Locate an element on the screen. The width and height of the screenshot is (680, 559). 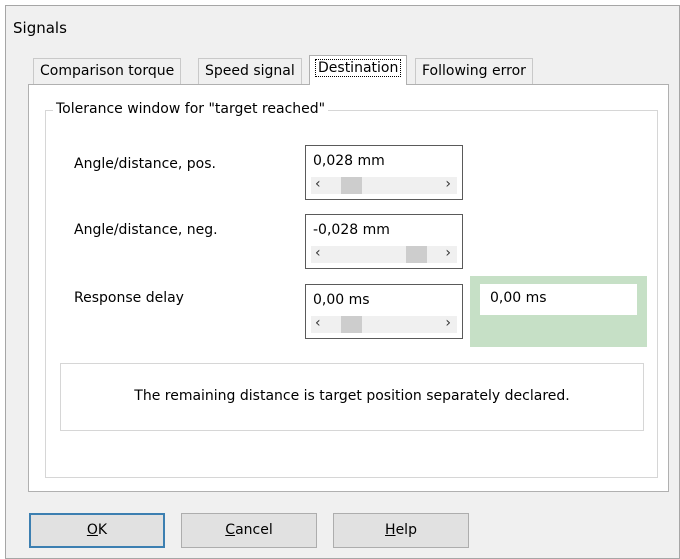
neg-distance-label: Angle/distance, neg. is located at coordinates (146, 230).